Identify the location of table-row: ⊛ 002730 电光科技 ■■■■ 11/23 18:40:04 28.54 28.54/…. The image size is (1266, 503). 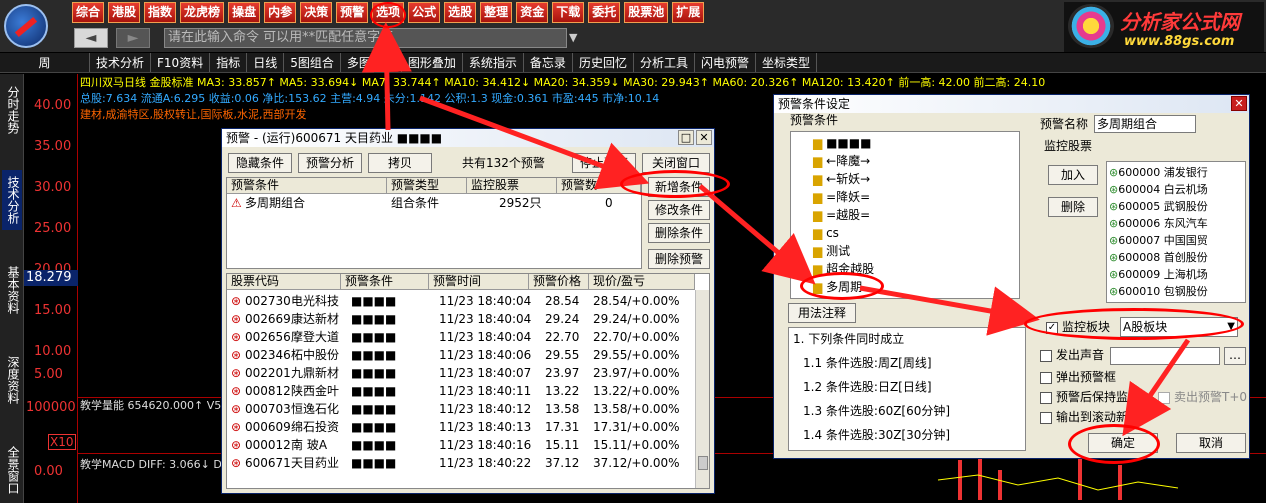
(461, 301).